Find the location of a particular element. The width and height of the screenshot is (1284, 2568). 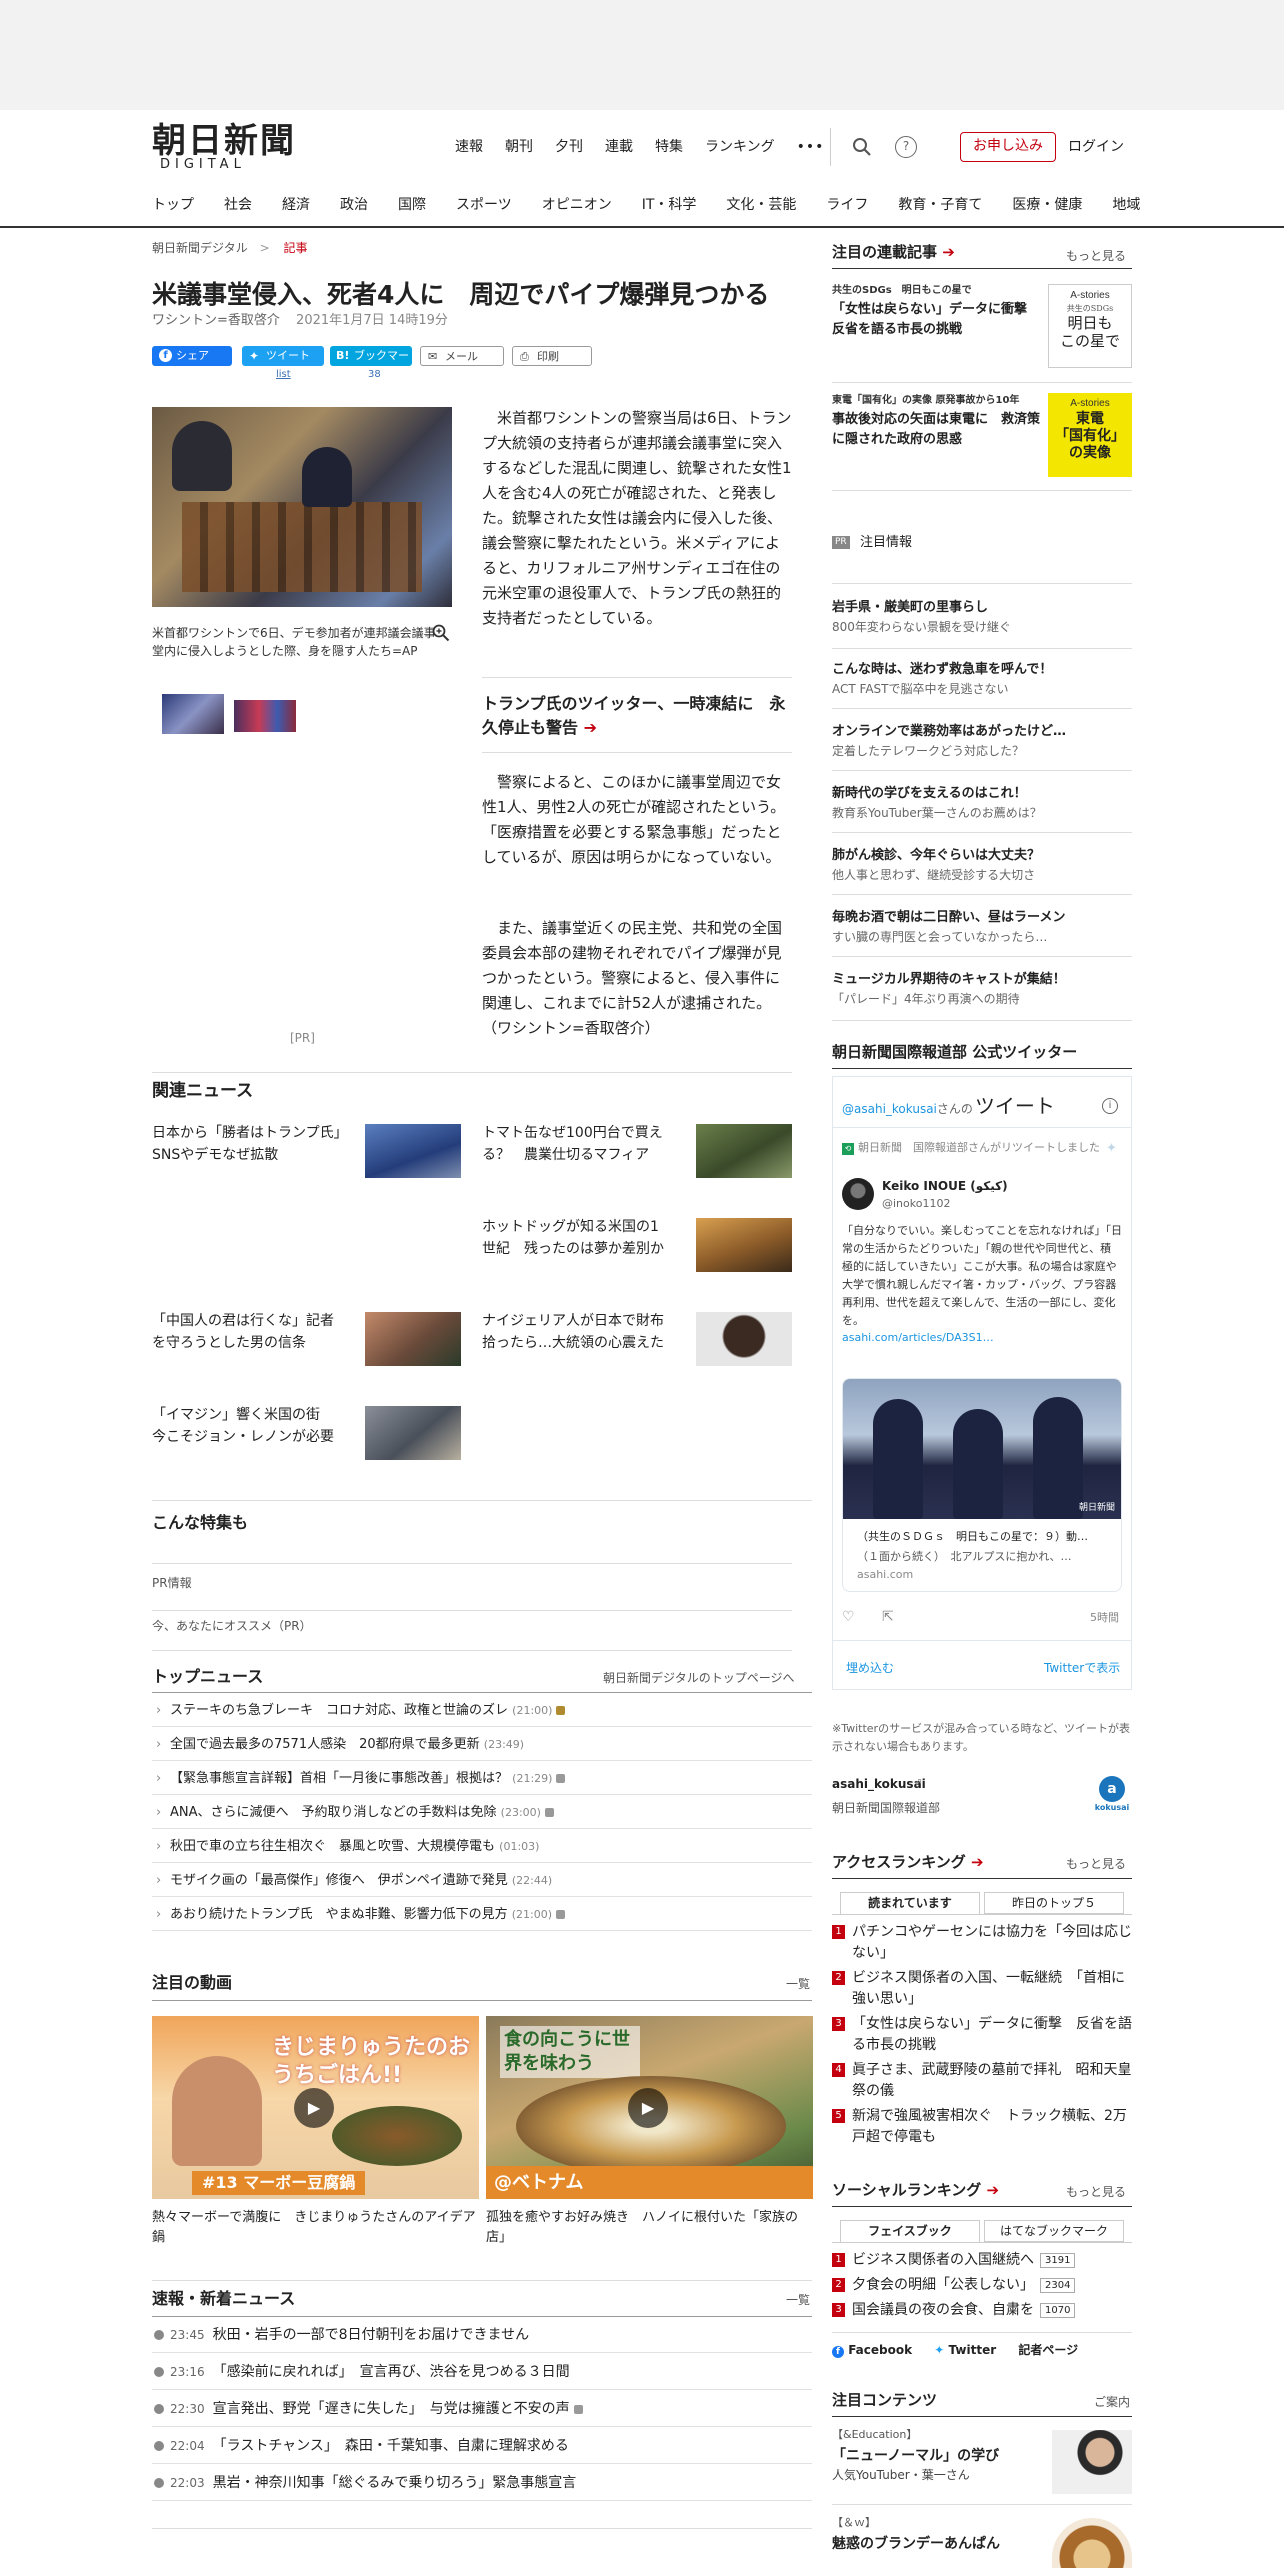

cat-education: 教育・子育て is located at coordinates (940, 206).